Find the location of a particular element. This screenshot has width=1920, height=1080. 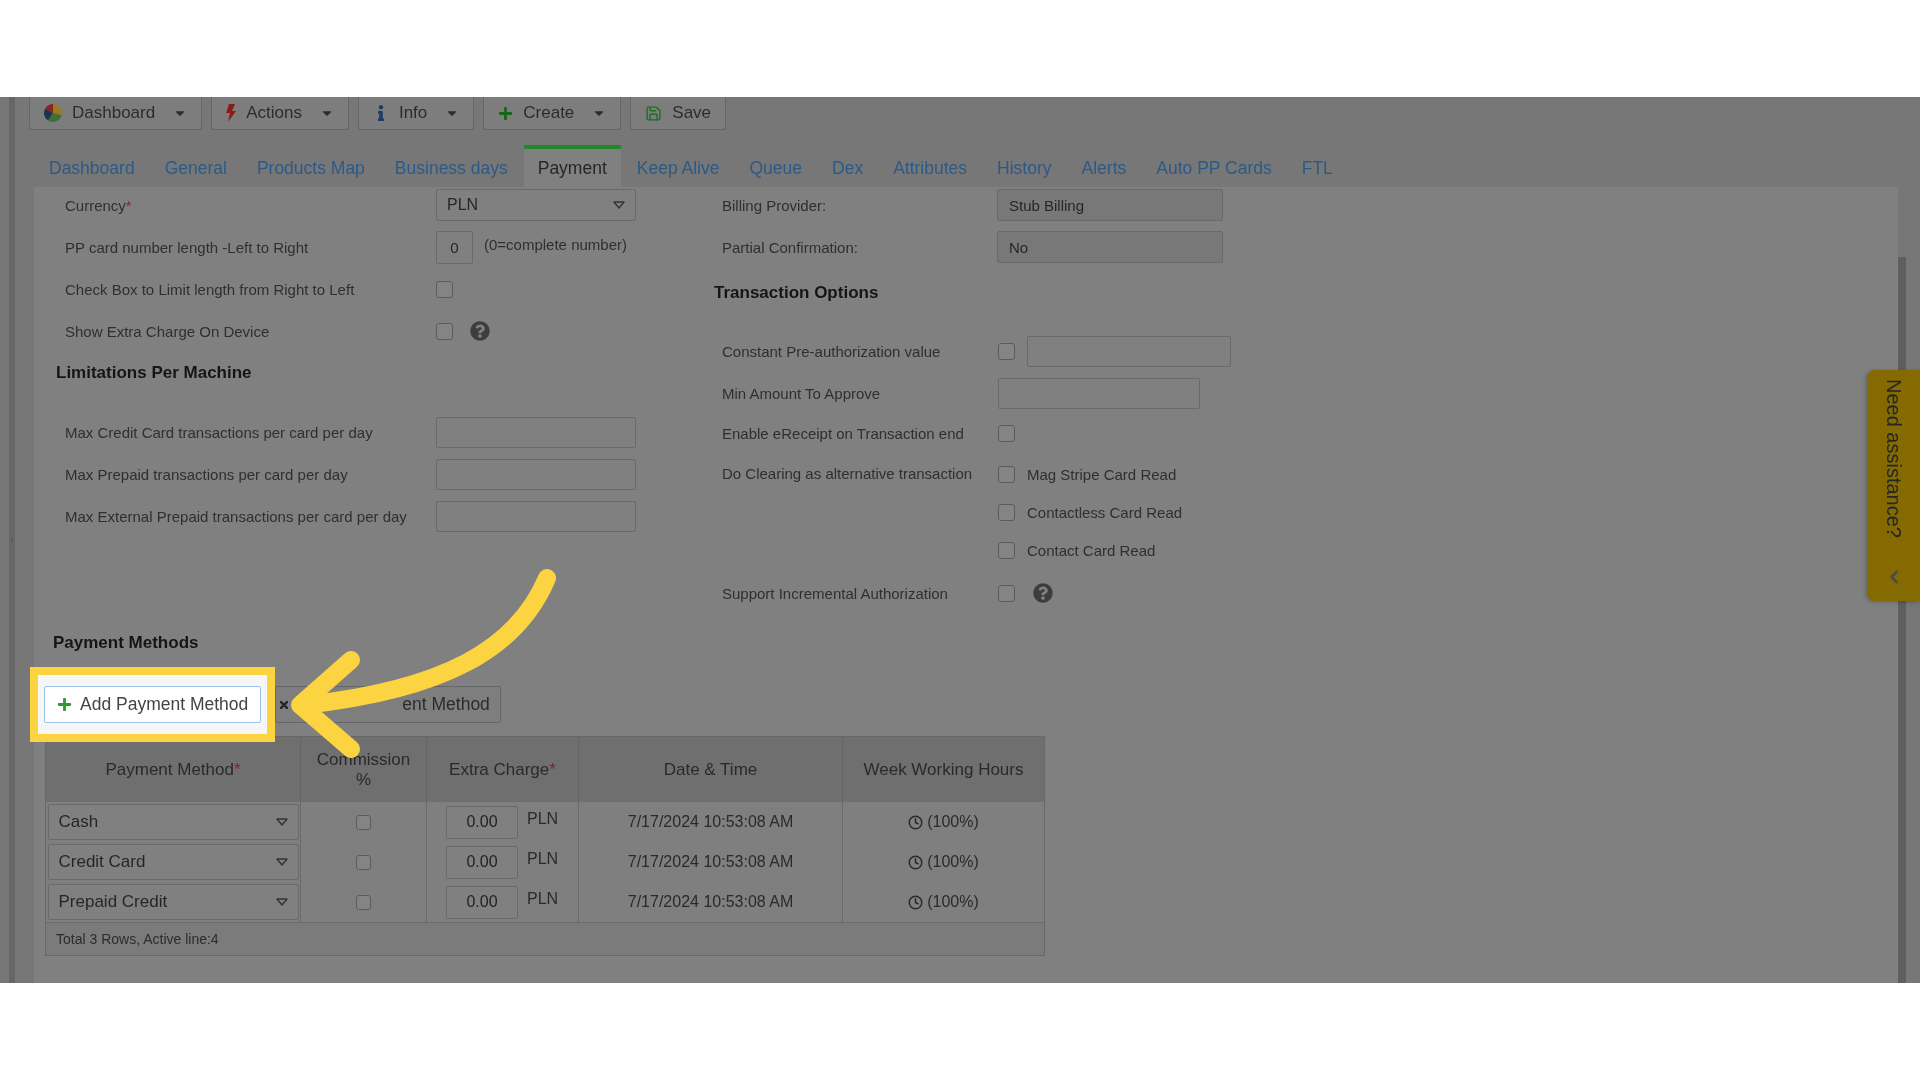

column-header: Extra Charge* is located at coordinates (503, 769).